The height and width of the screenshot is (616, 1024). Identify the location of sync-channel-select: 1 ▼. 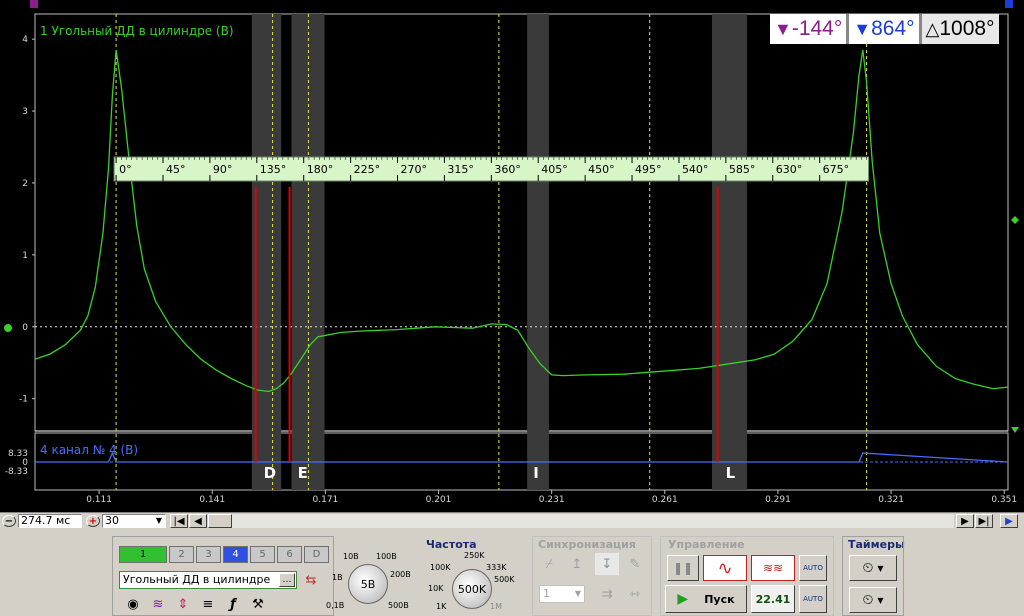
(562, 594).